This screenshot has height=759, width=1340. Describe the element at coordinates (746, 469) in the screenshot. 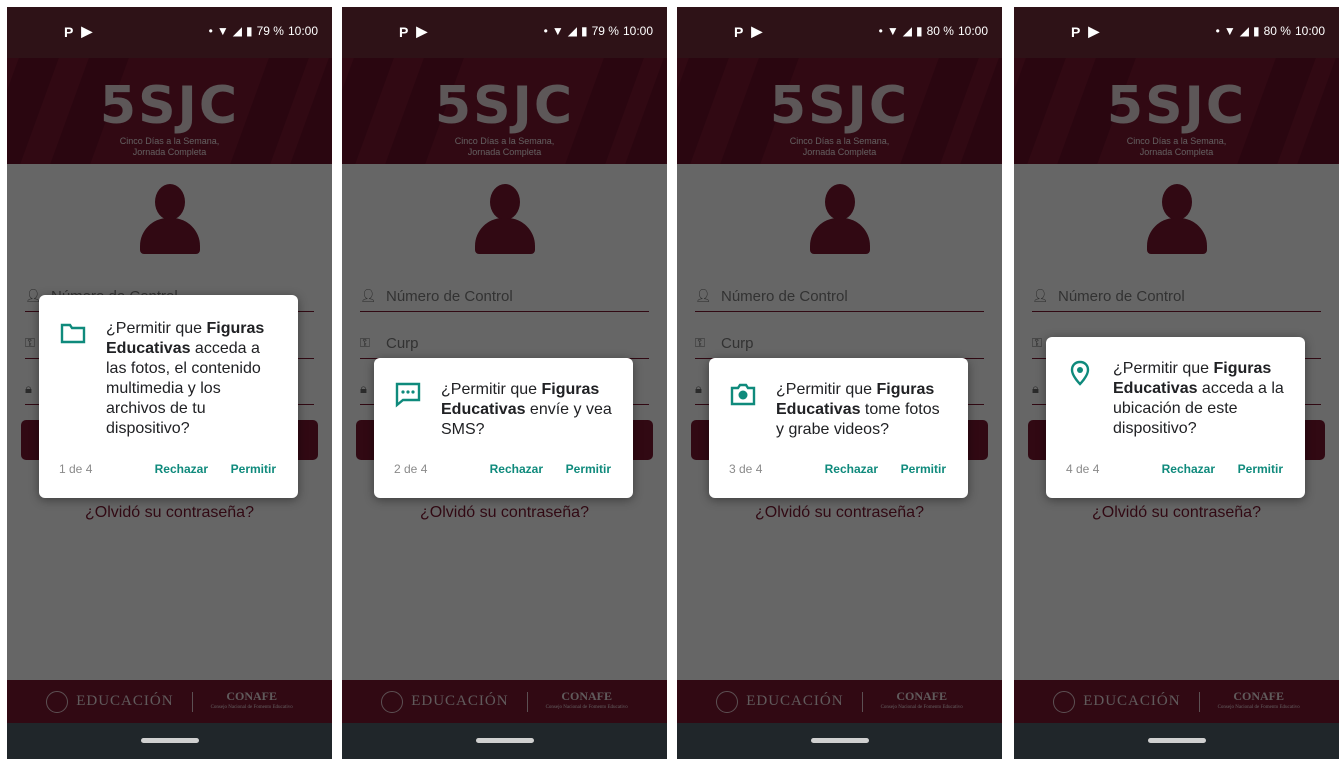

I see `permission-counter: 3 de 4` at that location.